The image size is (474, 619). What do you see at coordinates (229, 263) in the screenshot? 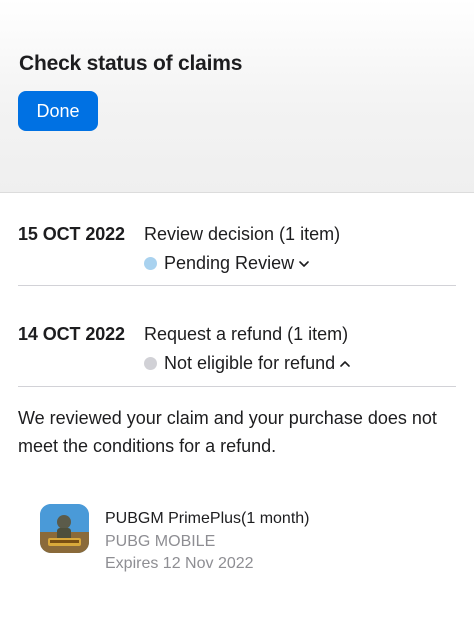
I see `claim-status-label: Pending Review` at bounding box center [229, 263].